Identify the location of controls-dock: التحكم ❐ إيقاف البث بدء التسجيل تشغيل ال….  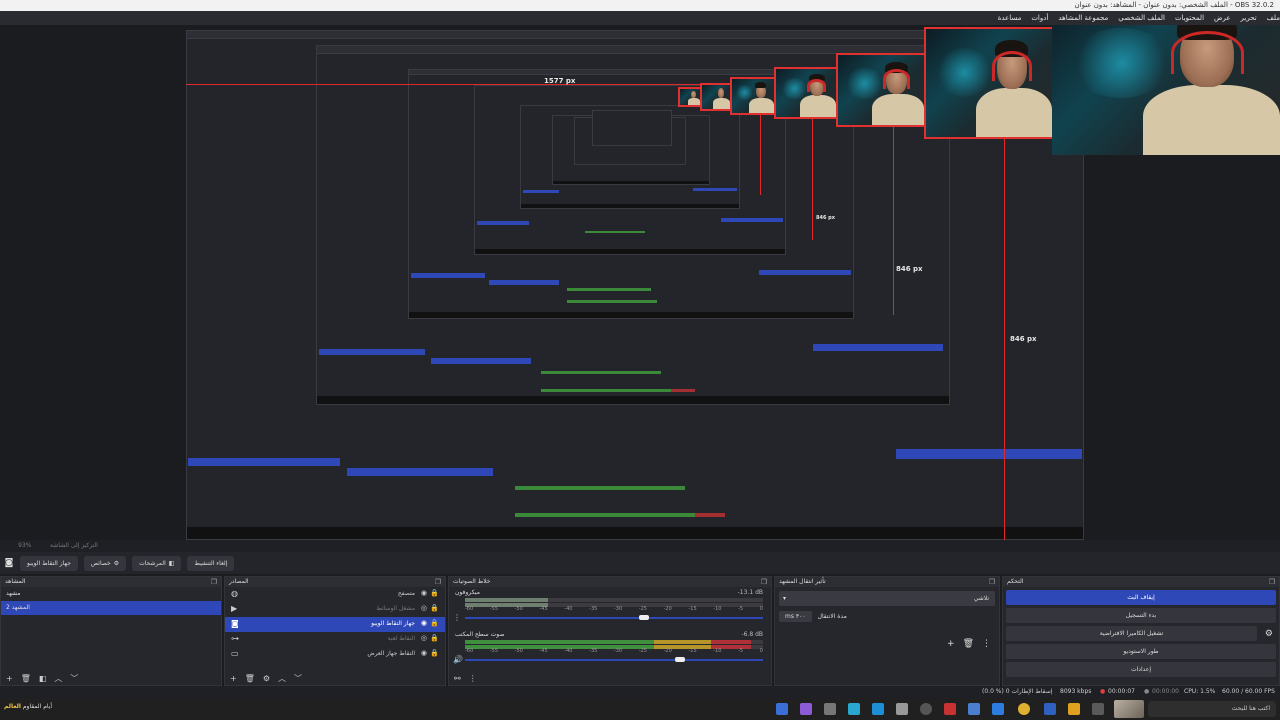
(1141, 631).